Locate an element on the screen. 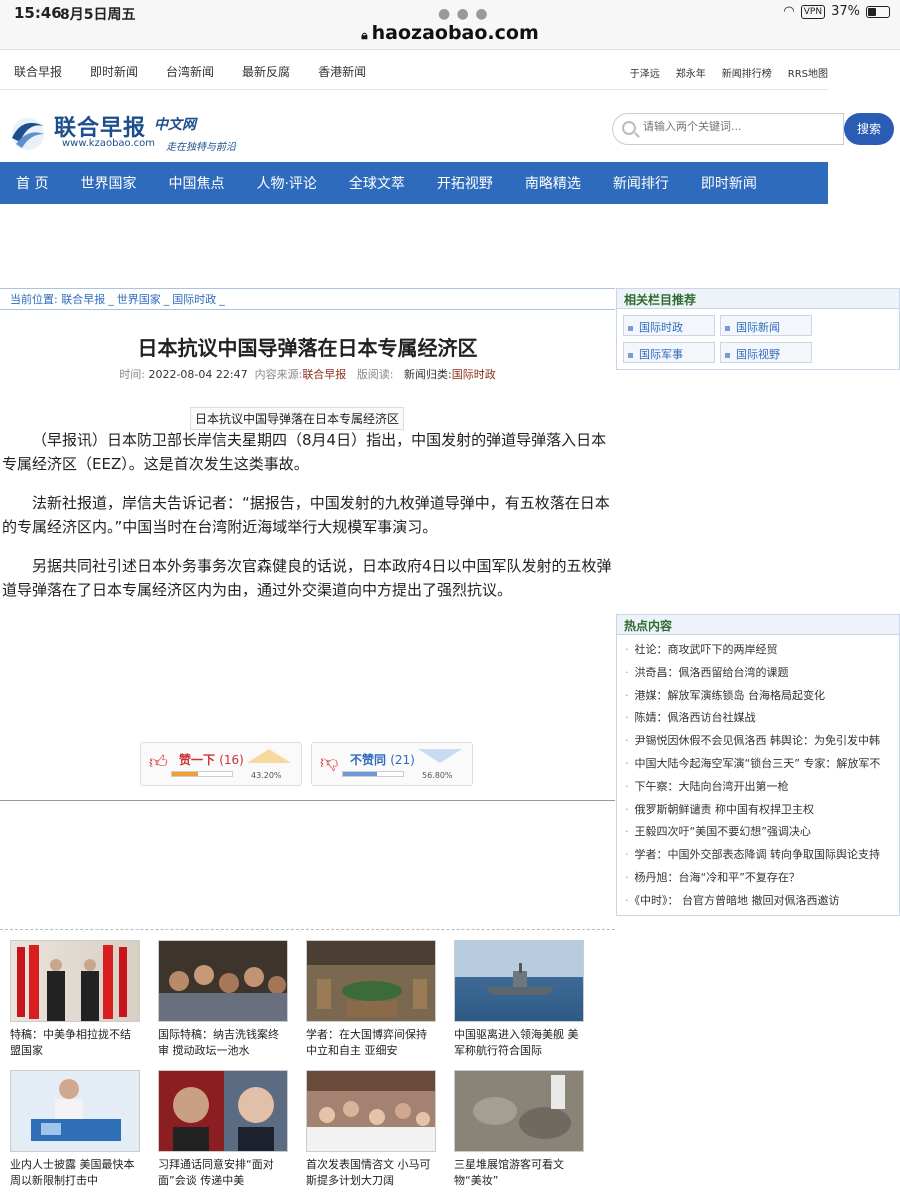  breadcrumb: 当前位置: 联合早报 _ 世界国家 _ 国际时政 _ is located at coordinates (307, 299).